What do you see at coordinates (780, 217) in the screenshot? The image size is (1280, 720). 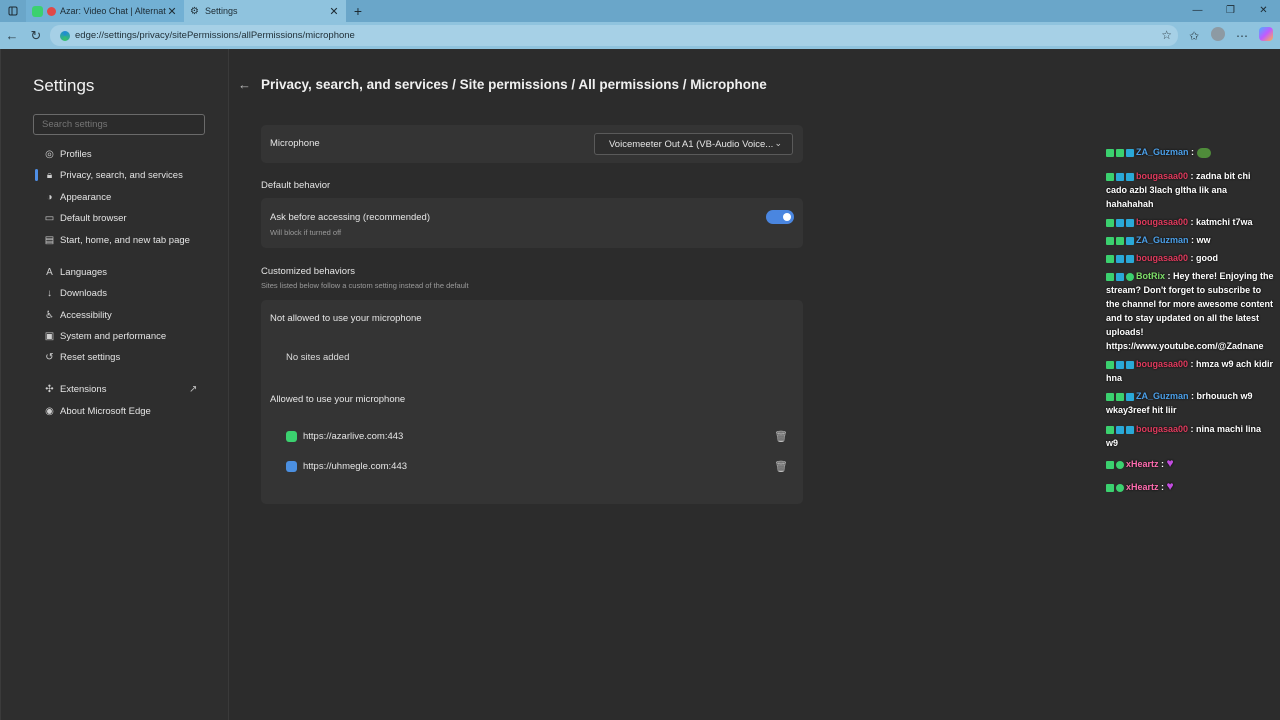 I see `ask-before-accessing-toggle` at bounding box center [780, 217].